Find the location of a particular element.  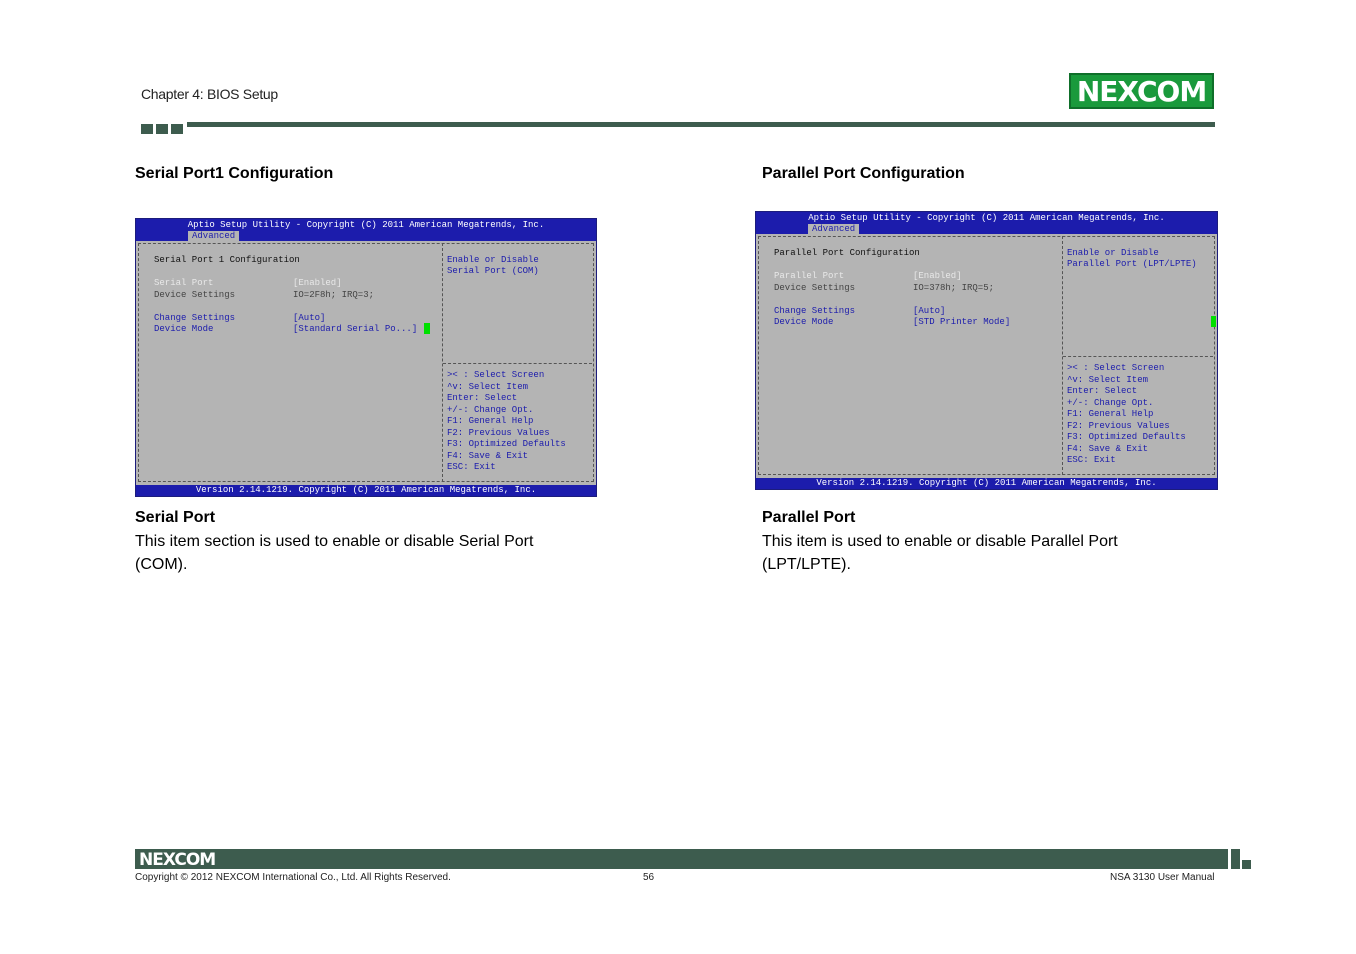

help-line: Serial Port (COM) is located at coordinates (493, 271).